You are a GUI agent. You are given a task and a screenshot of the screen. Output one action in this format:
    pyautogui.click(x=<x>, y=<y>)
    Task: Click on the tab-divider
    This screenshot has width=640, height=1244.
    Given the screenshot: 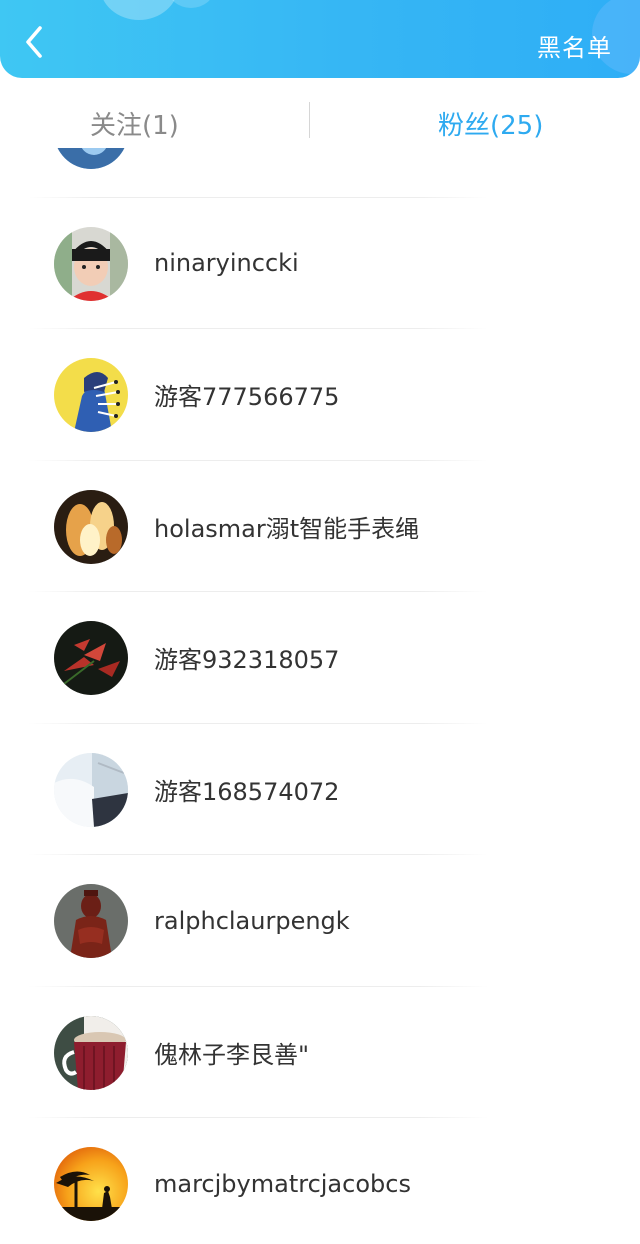 What is the action you would take?
    pyautogui.click(x=309, y=120)
    